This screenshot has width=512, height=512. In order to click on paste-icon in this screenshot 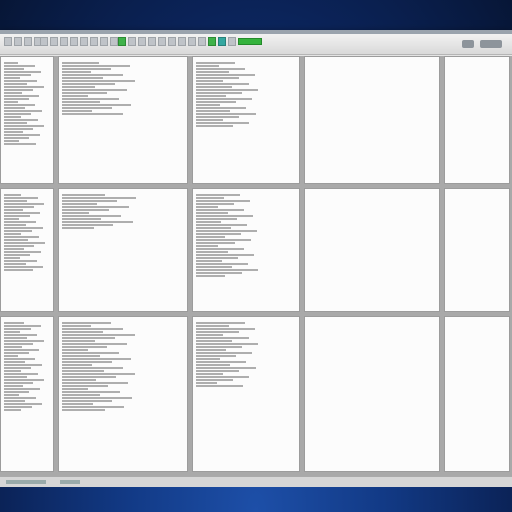, I will do `click(64, 41)`.